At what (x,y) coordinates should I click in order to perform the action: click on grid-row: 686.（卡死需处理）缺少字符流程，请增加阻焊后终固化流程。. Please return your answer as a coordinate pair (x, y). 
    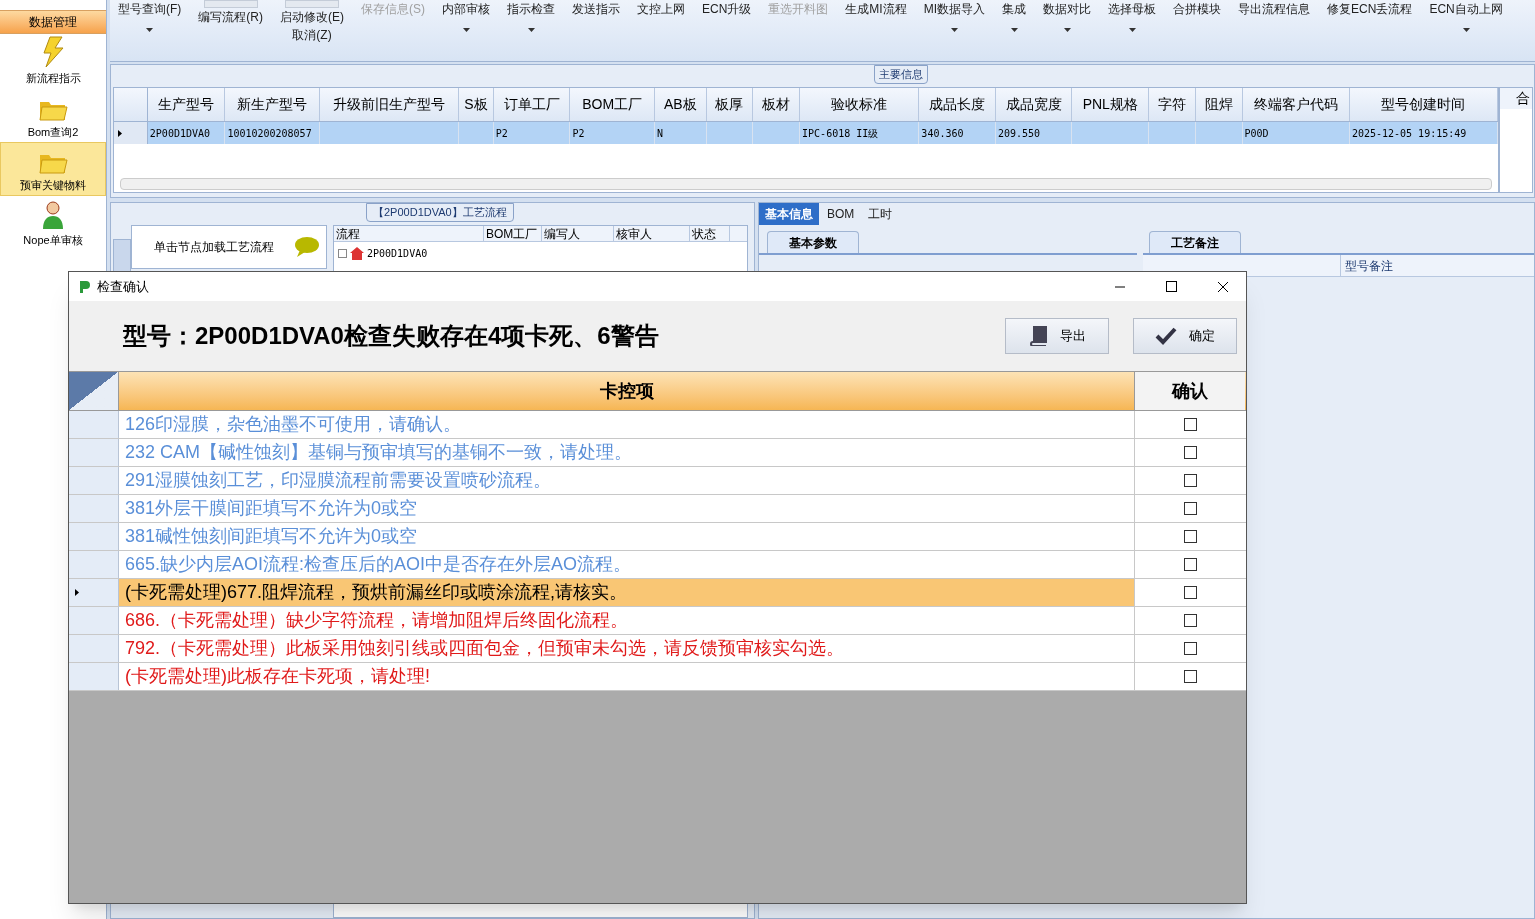
    Looking at the image, I should click on (657, 621).